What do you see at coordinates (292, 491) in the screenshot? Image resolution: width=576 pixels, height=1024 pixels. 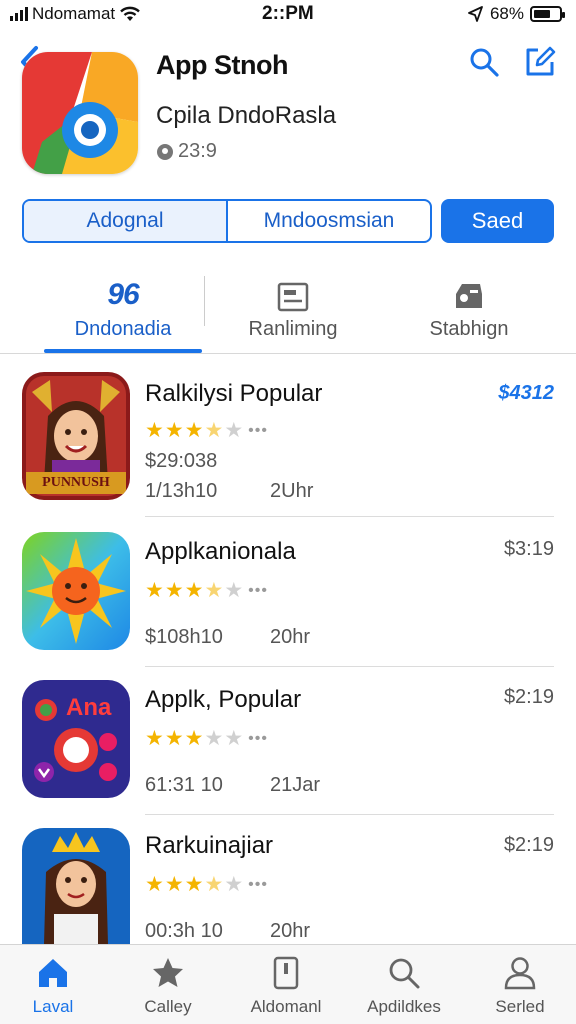 I see `app-meta-duration: 2Uhr` at bounding box center [292, 491].